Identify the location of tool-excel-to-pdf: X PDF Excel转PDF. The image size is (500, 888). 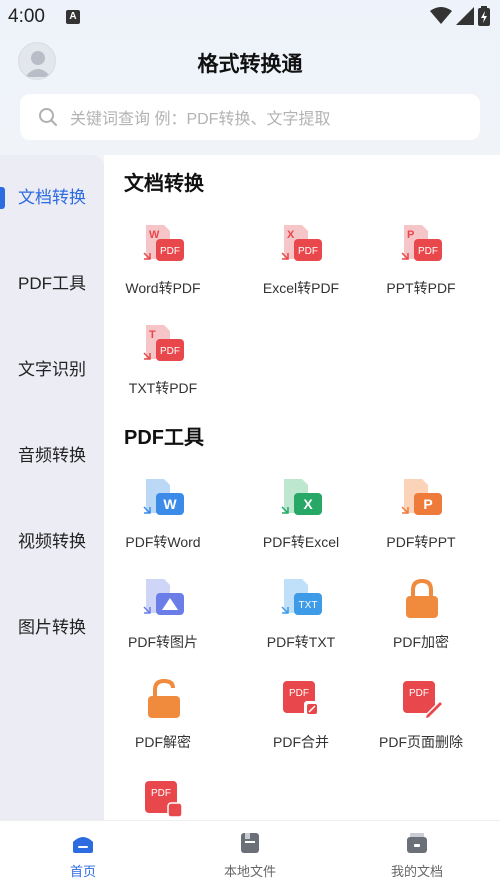
(301, 268).